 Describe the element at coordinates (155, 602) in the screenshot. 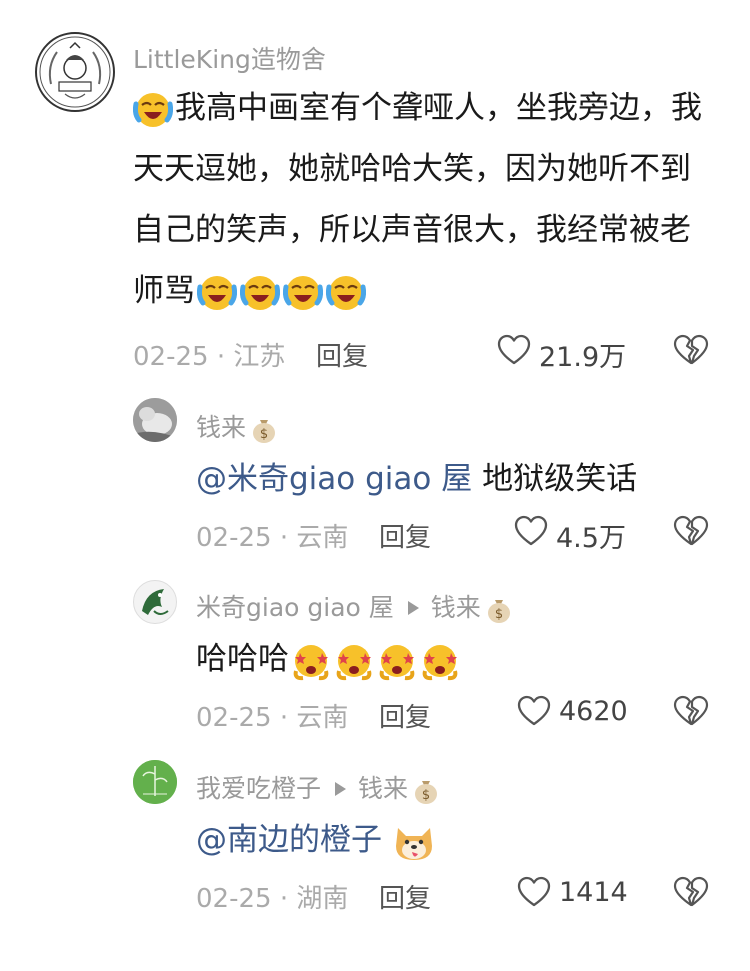

I see `avatar-miqi` at that location.